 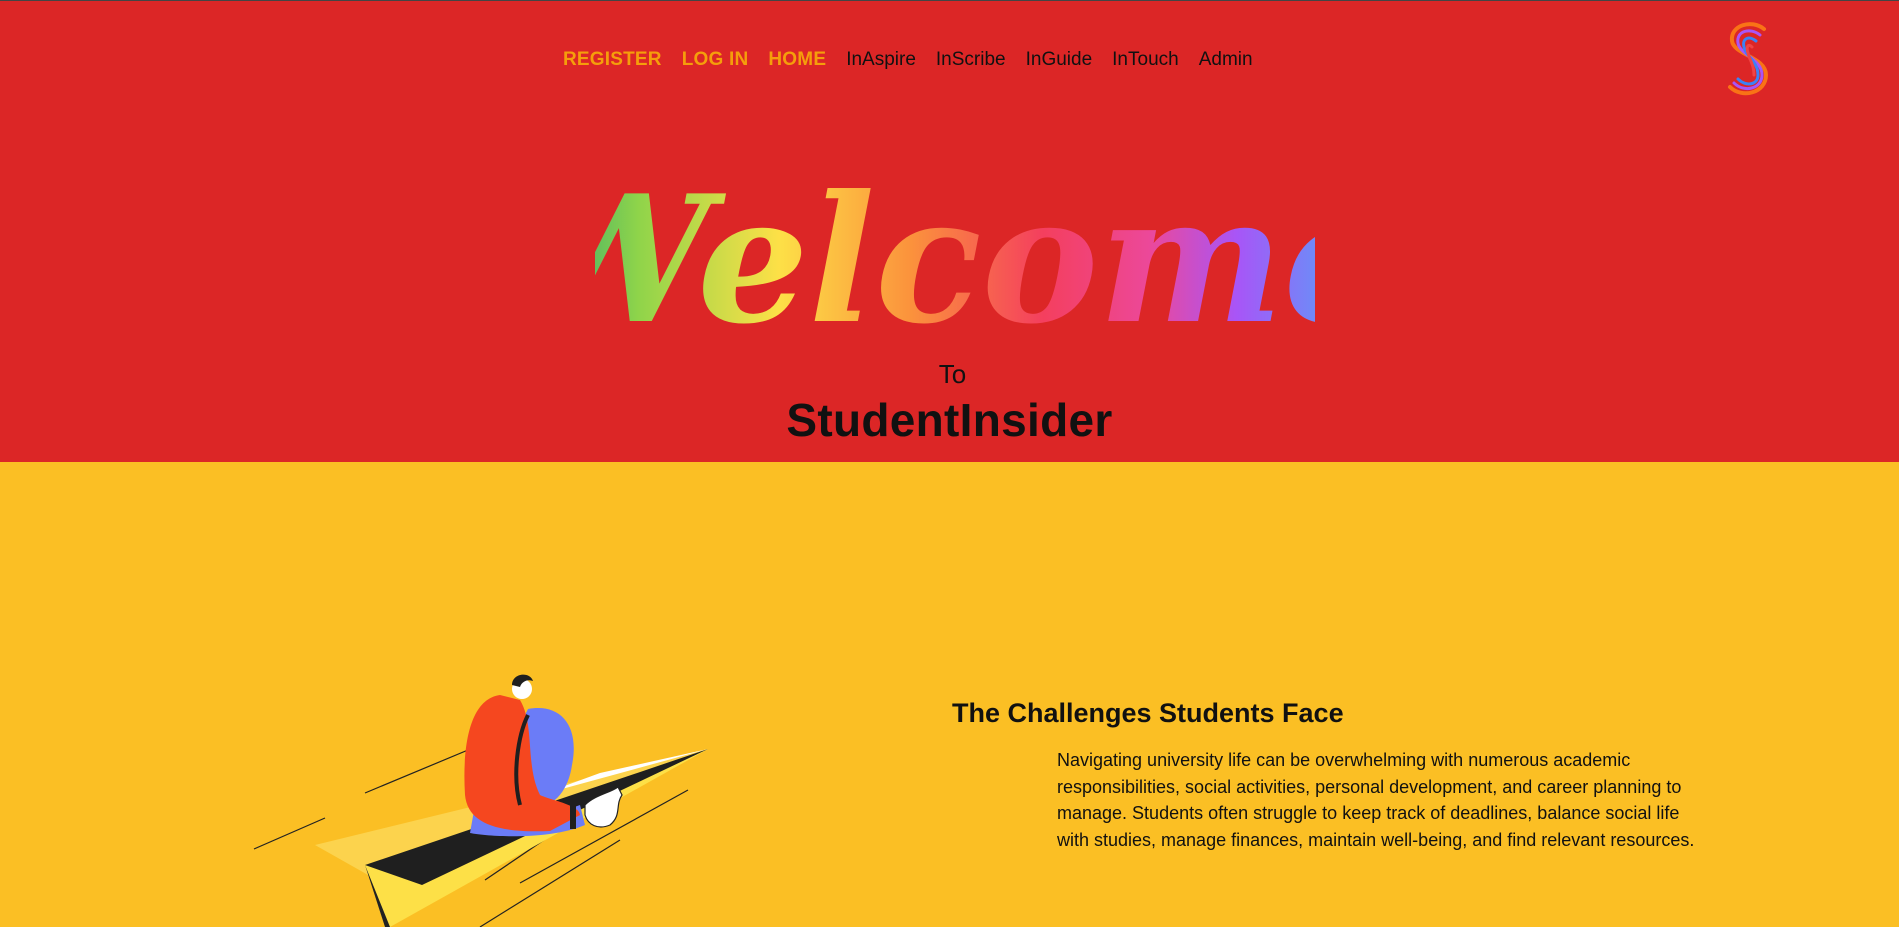 I want to click on student-on-paper-plane-illustration, so click(x=480, y=800).